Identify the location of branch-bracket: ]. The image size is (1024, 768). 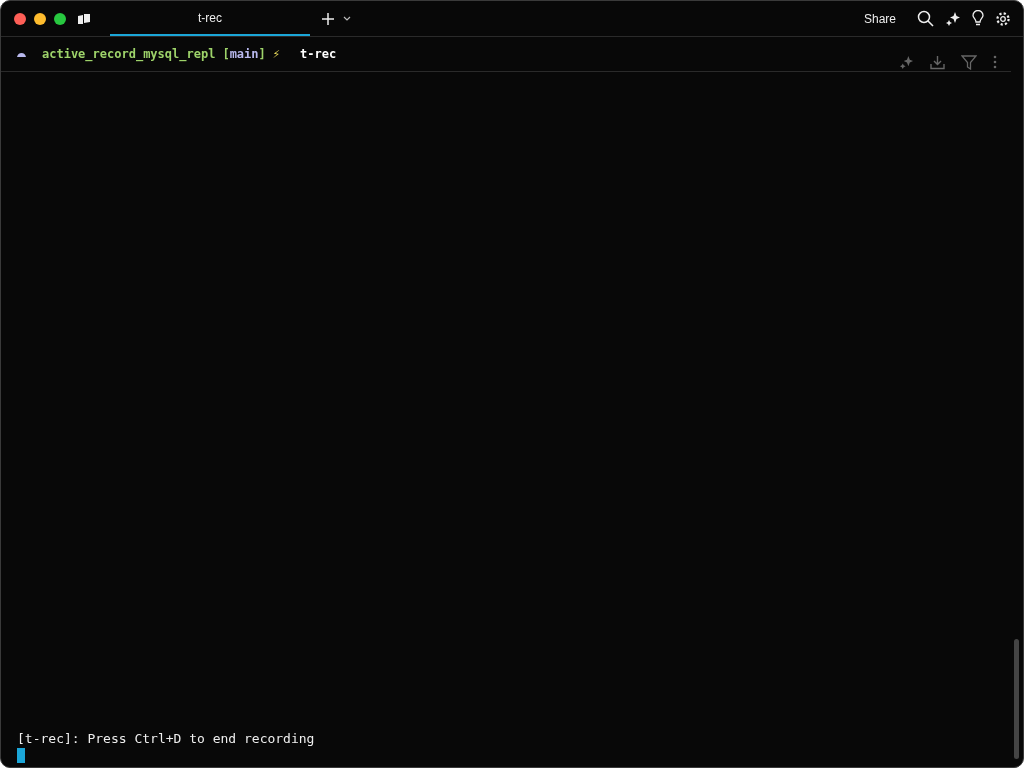
(262, 54).